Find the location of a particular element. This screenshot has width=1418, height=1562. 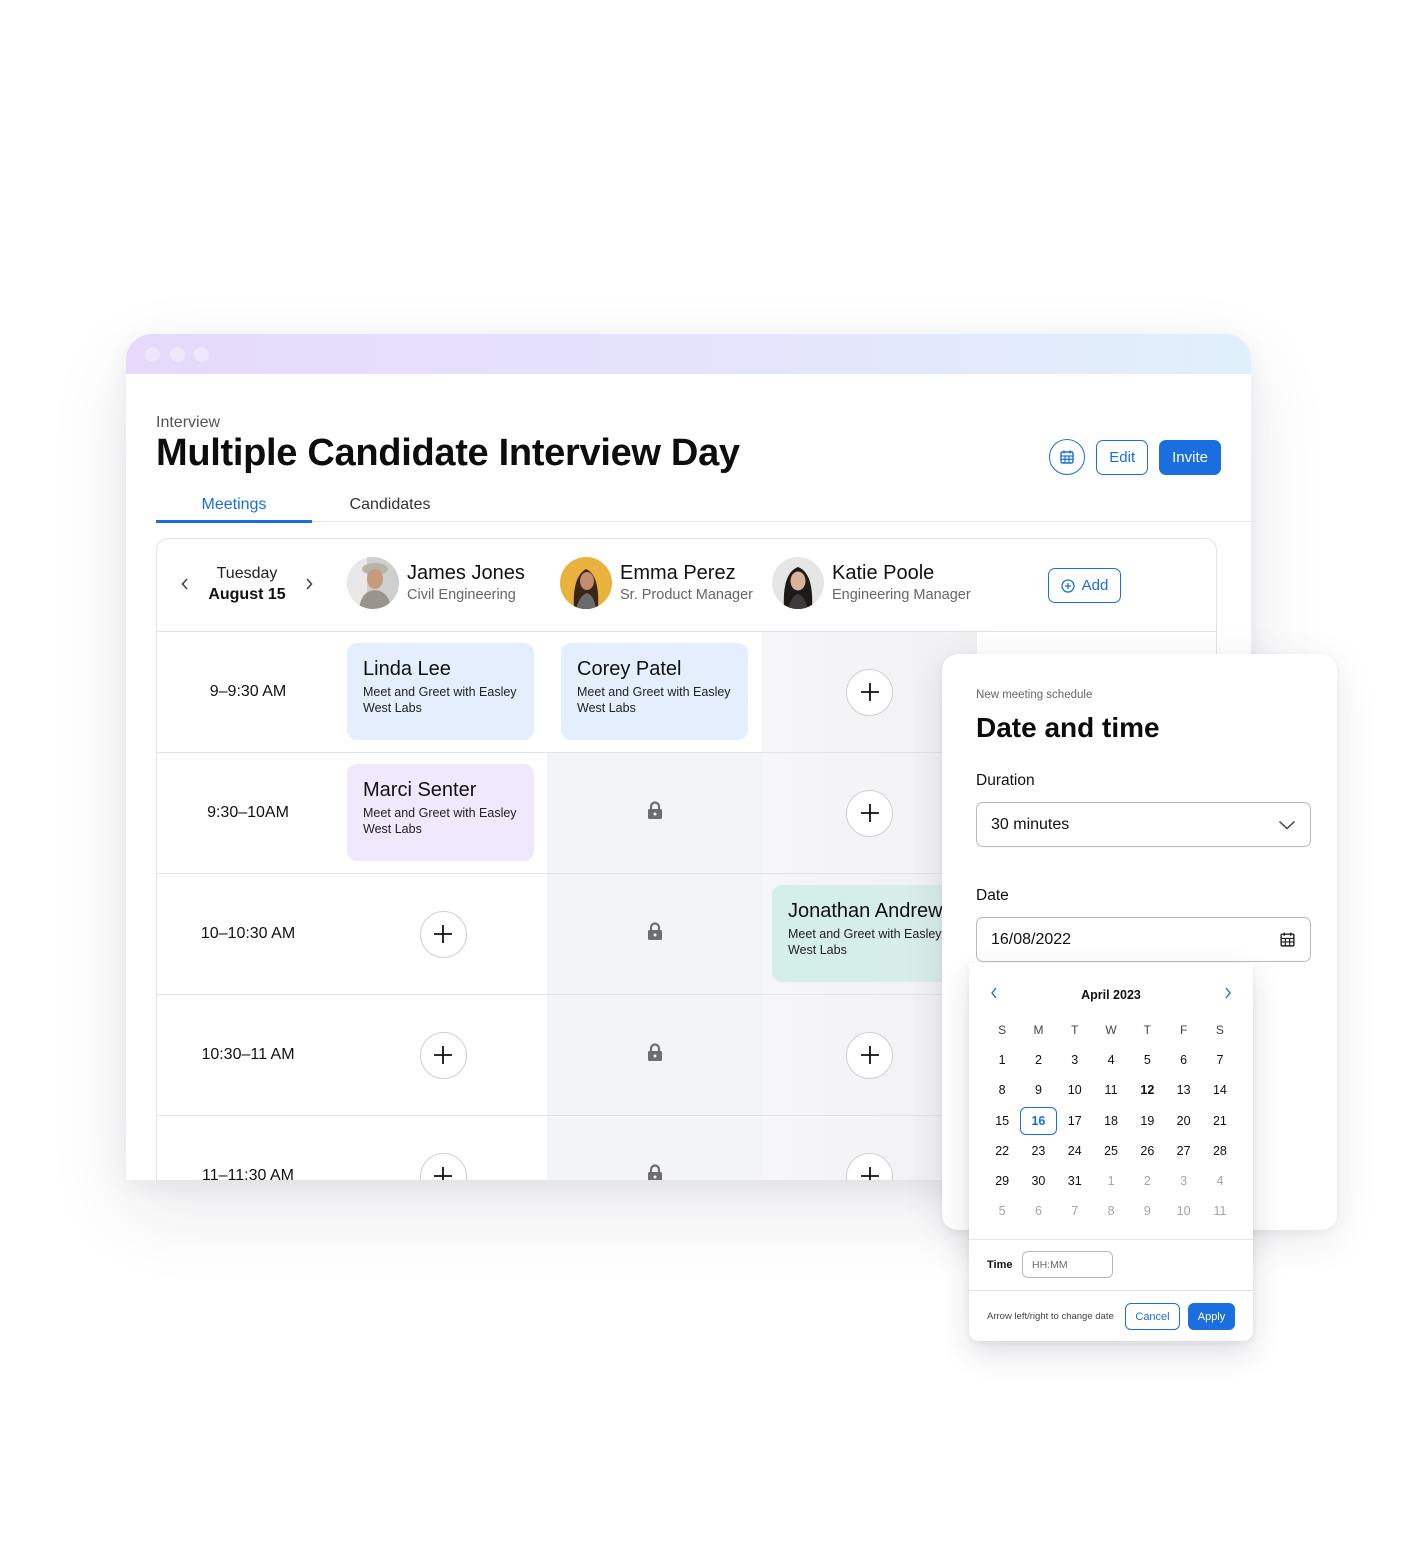

next-day-button is located at coordinates (309, 584).